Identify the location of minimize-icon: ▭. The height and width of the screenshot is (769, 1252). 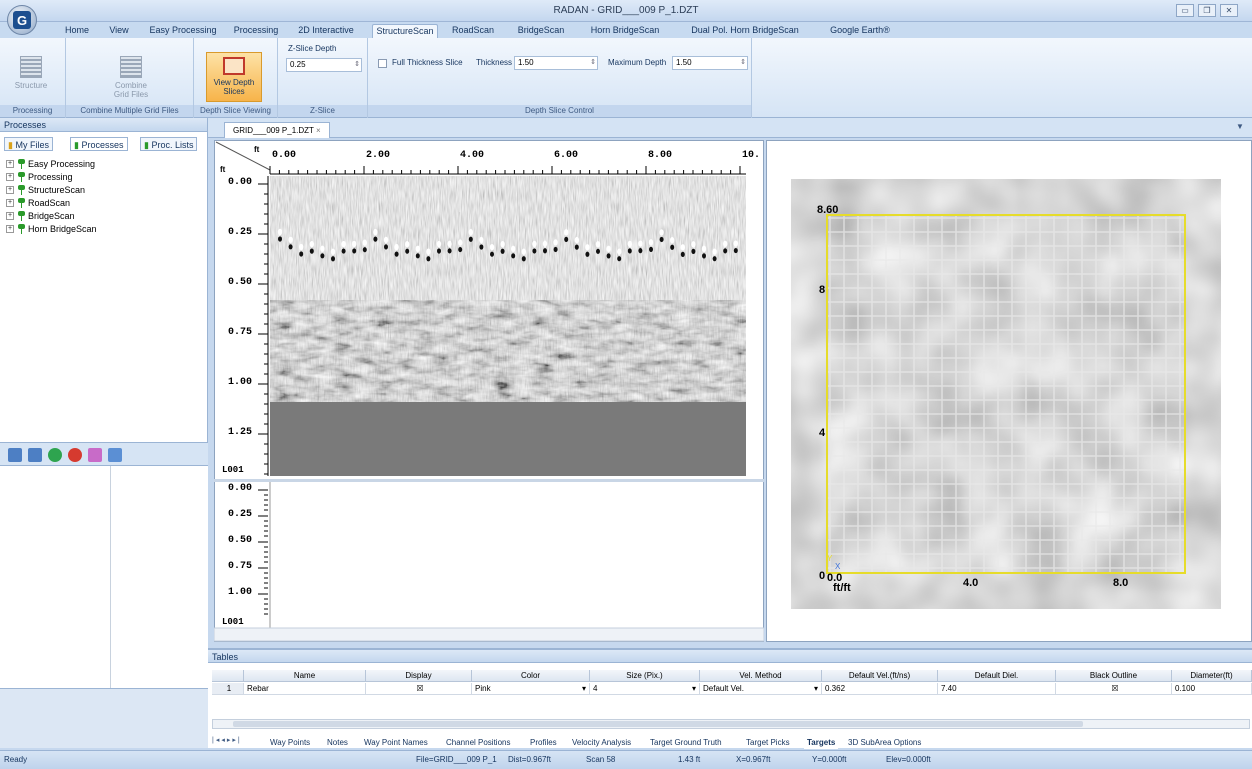
(1185, 10).